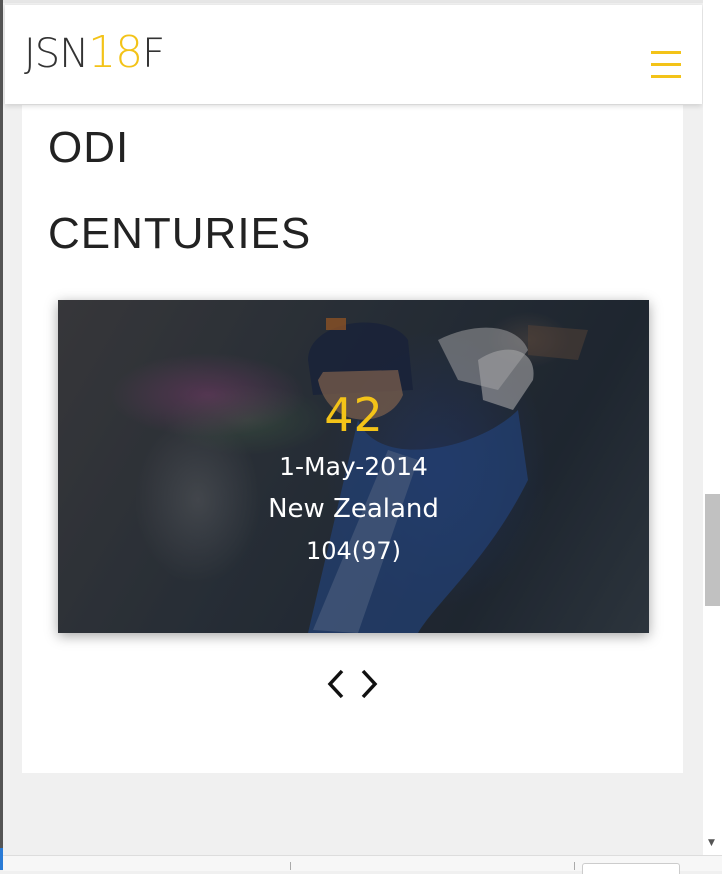  Describe the element at coordinates (353, 54) in the screenshot. I see `site-header: JSN18F` at that location.